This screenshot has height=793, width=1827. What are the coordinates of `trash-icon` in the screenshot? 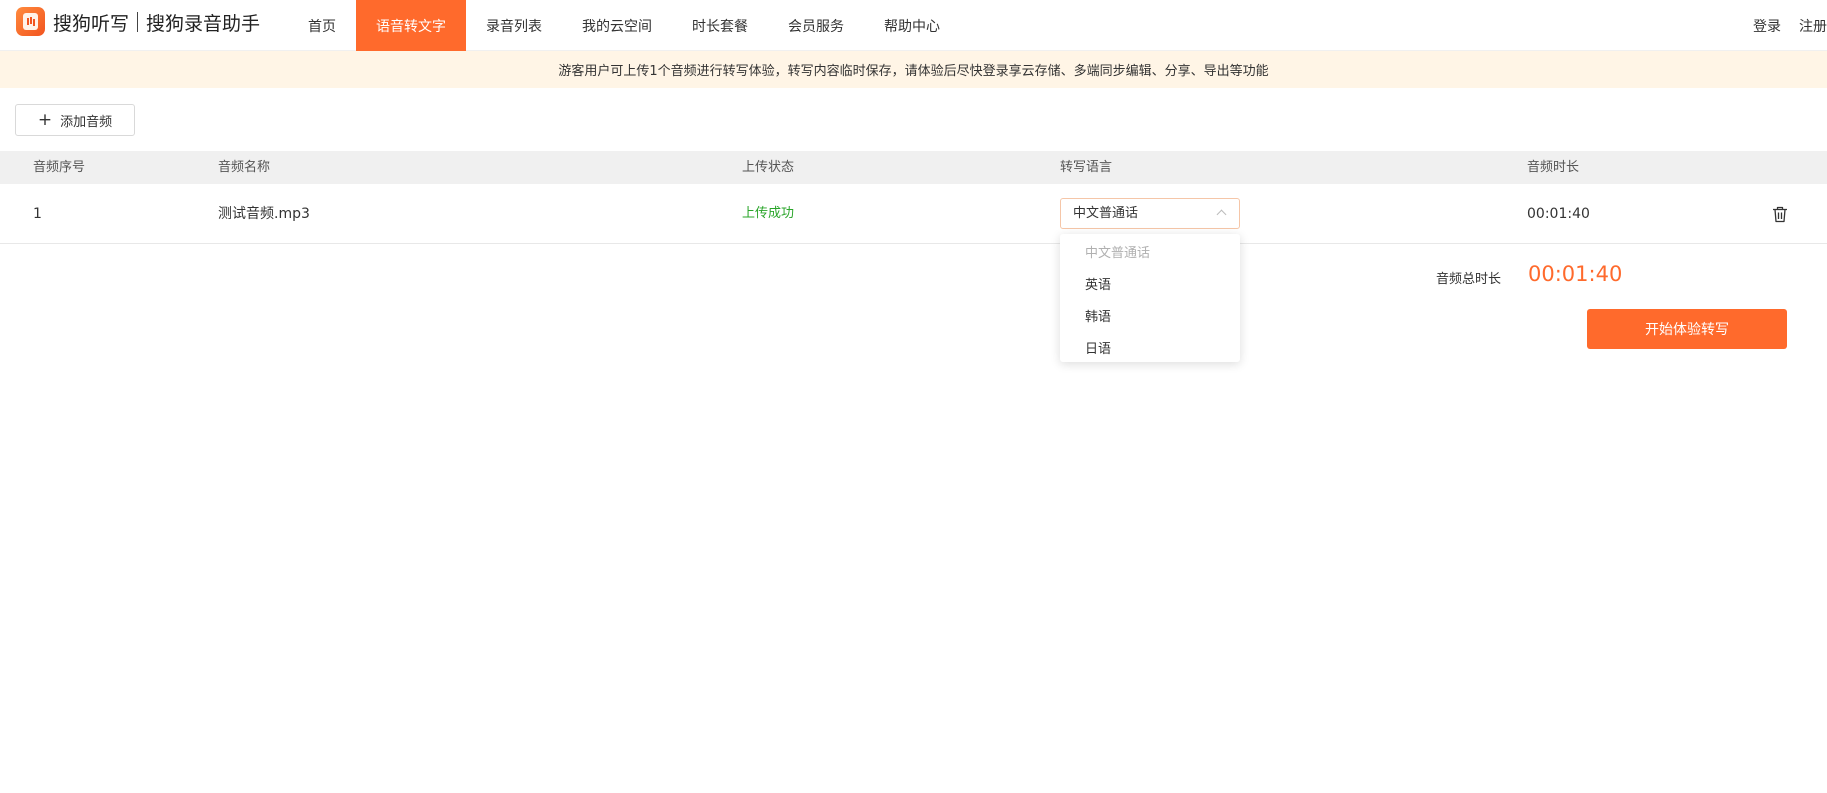 It's located at (1780, 214).